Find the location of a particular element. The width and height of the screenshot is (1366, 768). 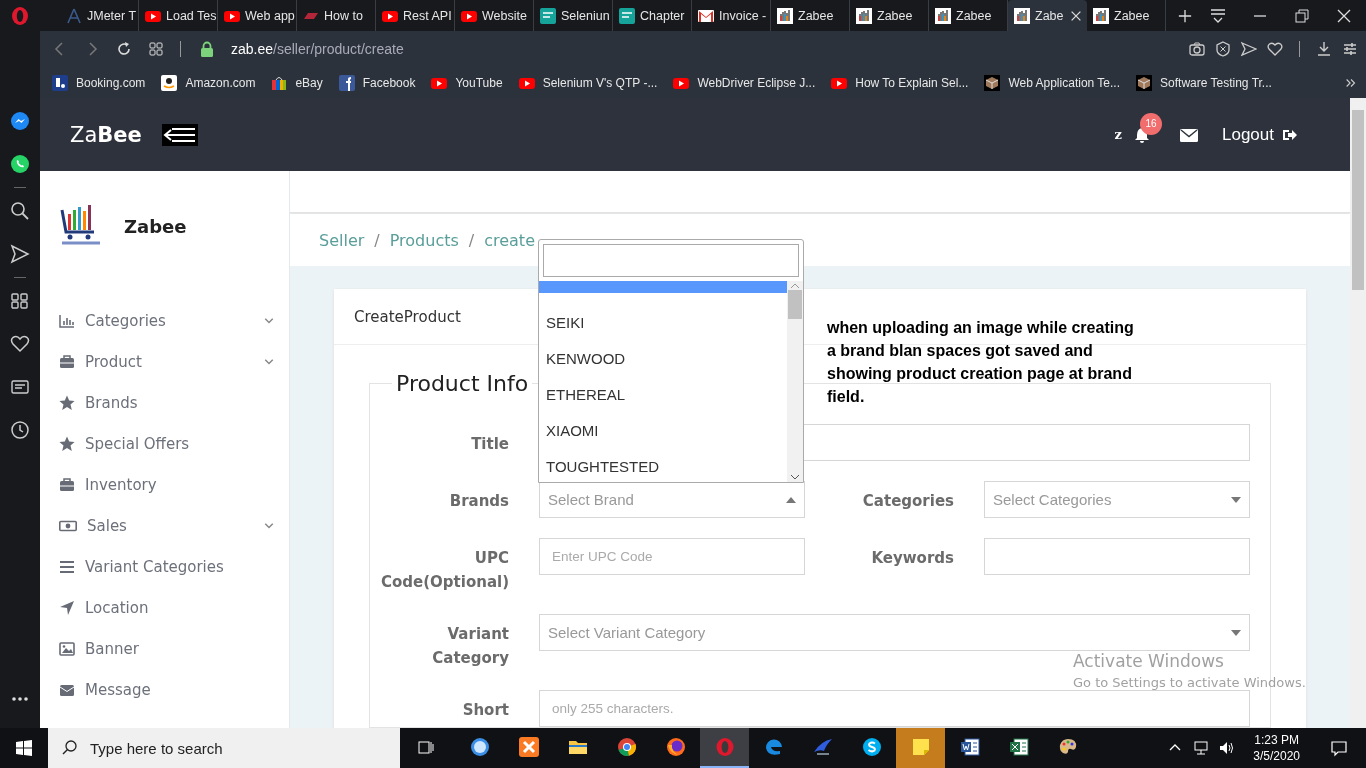

search-field: Type here to search is located at coordinates (224, 748).